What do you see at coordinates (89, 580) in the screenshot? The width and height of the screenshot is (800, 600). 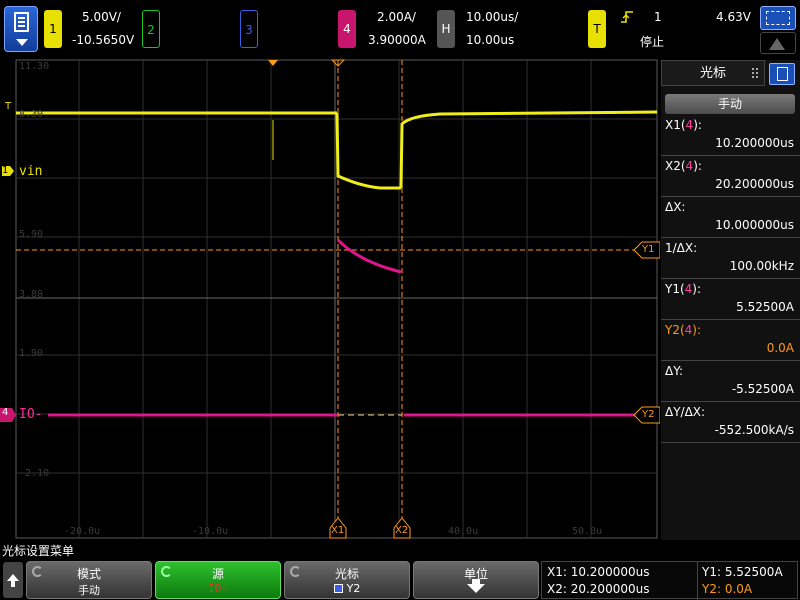 I see `mode-softkey: 模式 手动` at bounding box center [89, 580].